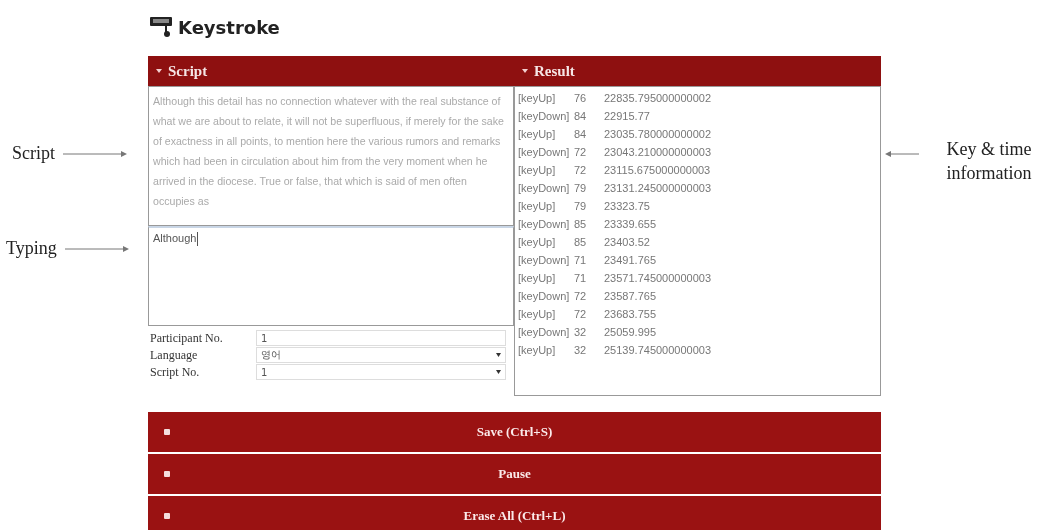  What do you see at coordinates (658, 188) in the screenshot?
I see `timestamp: 23131.245000000003` at bounding box center [658, 188].